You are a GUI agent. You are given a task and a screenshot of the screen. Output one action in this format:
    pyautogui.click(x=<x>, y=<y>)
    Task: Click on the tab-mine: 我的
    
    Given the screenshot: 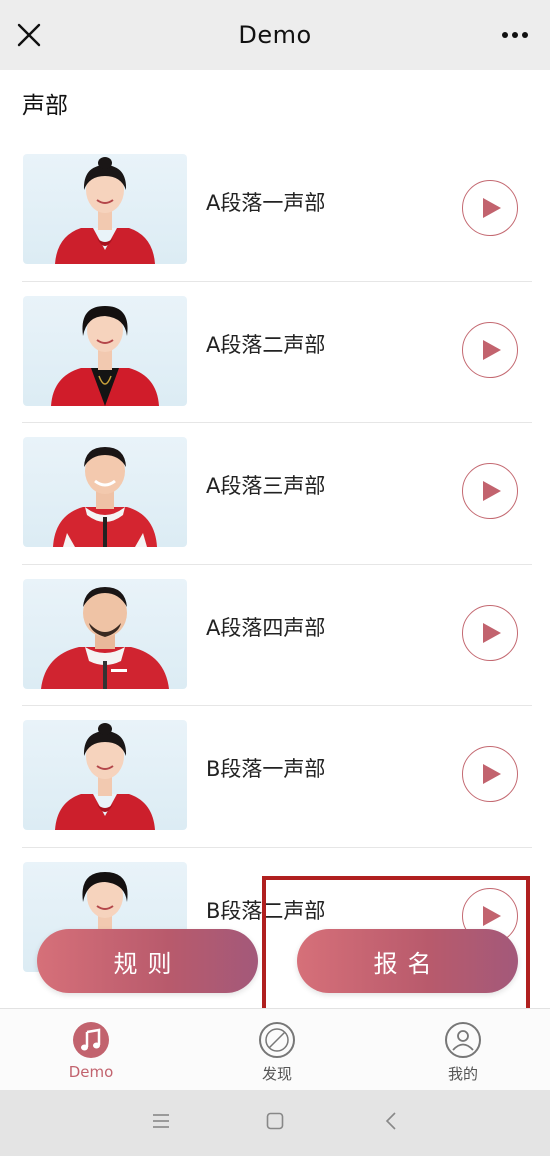 What is the action you would take?
    pyautogui.click(x=463, y=1052)
    